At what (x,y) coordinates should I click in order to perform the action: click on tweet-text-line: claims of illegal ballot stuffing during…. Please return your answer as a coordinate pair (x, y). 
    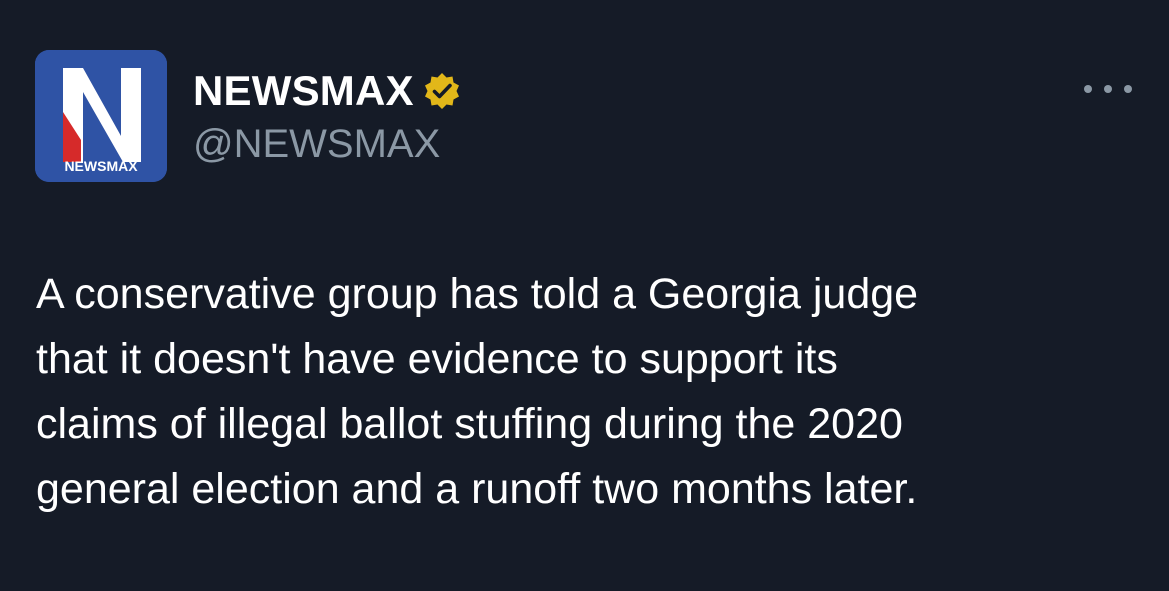
    Looking at the image, I should click on (469, 424).